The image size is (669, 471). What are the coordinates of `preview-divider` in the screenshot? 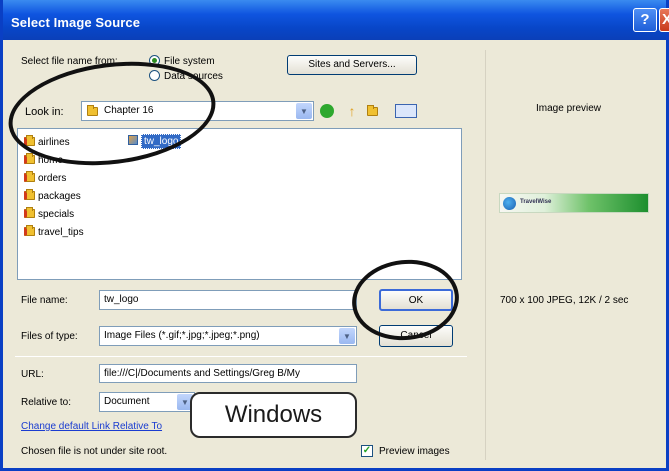 It's located at (485, 255).